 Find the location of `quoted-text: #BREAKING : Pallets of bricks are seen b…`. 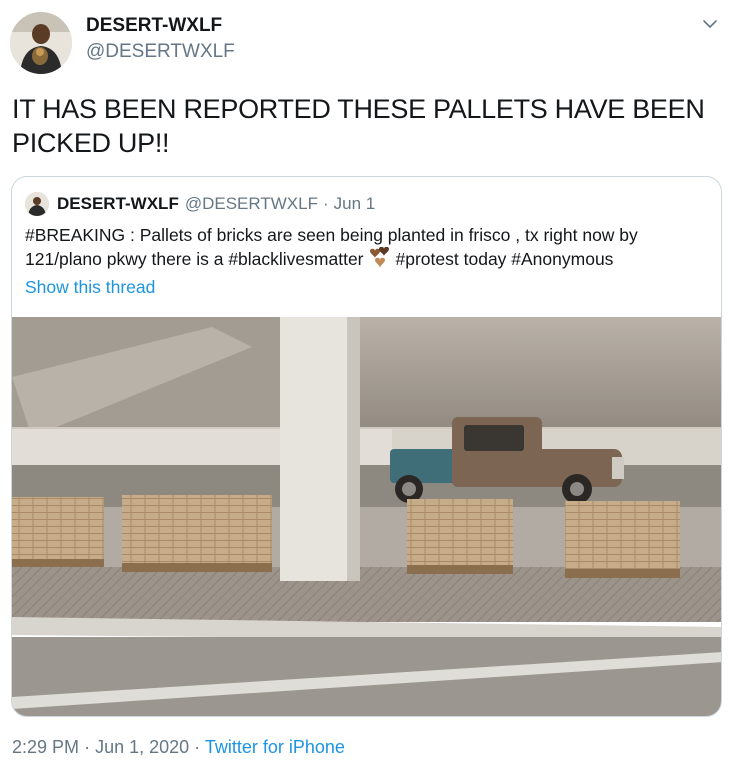

quoted-text: #BREAKING : Pallets of bricks are seen b… is located at coordinates (370, 247).